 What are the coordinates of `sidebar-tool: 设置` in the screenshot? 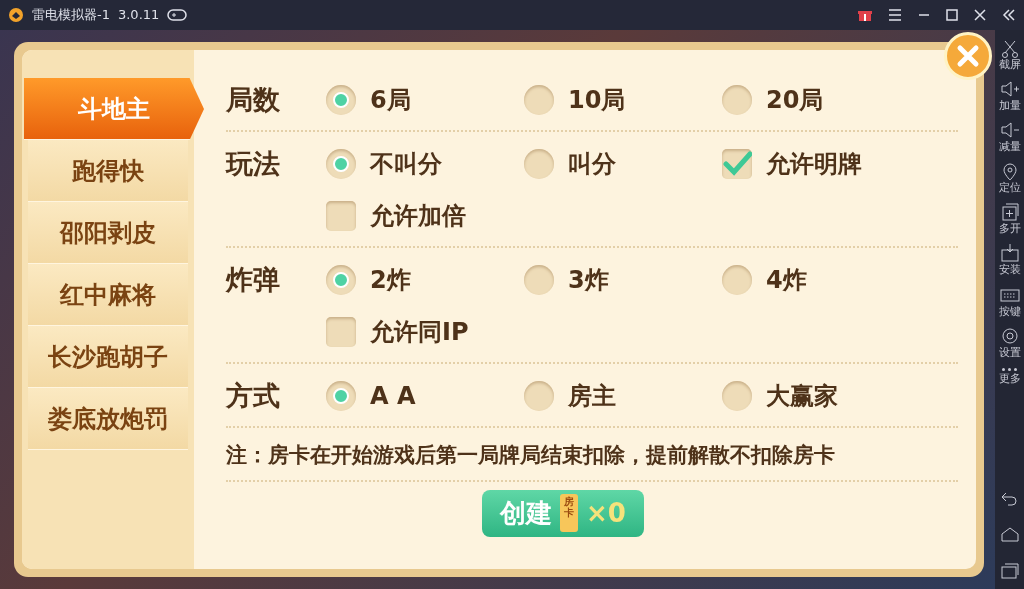 It's located at (1009, 342).